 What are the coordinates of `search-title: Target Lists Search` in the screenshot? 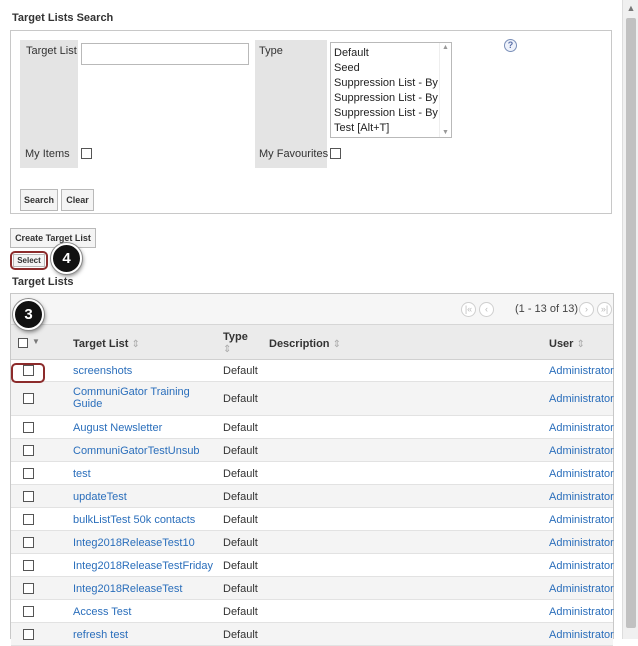 It's located at (63, 18).